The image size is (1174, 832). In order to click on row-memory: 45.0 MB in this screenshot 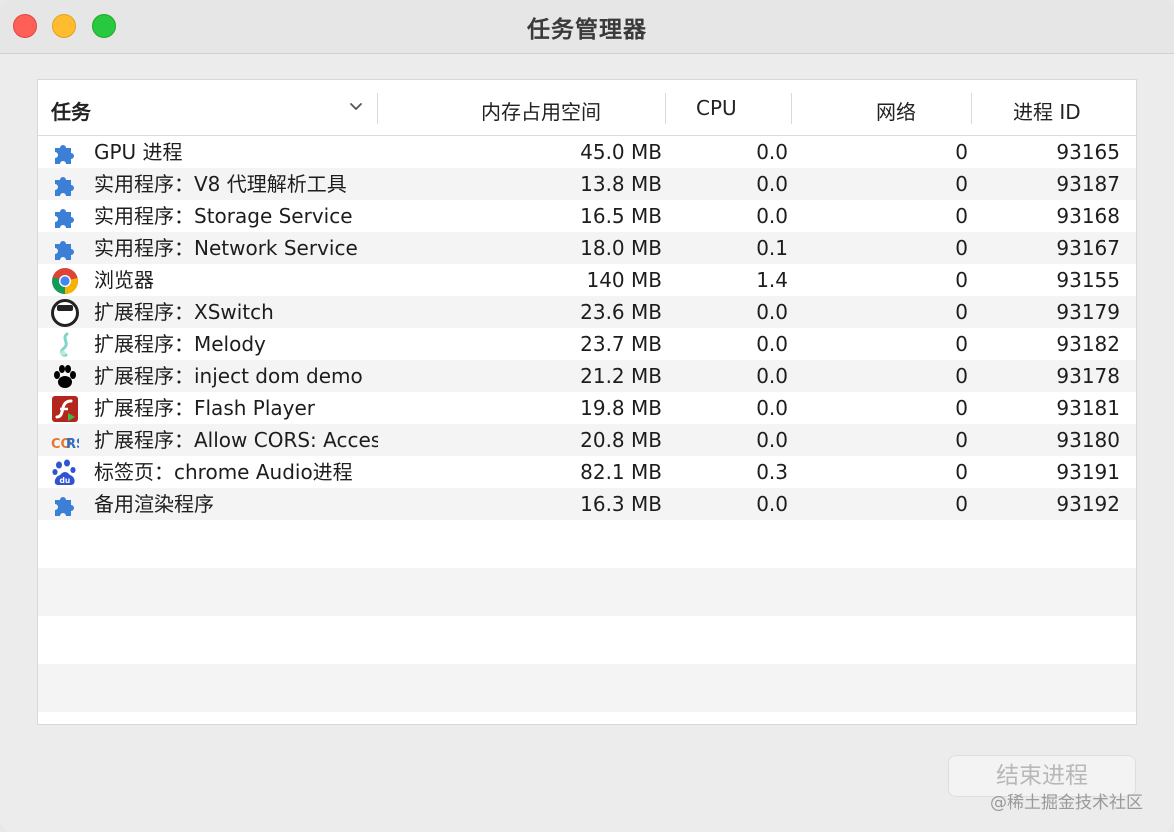, I will do `click(621, 152)`.